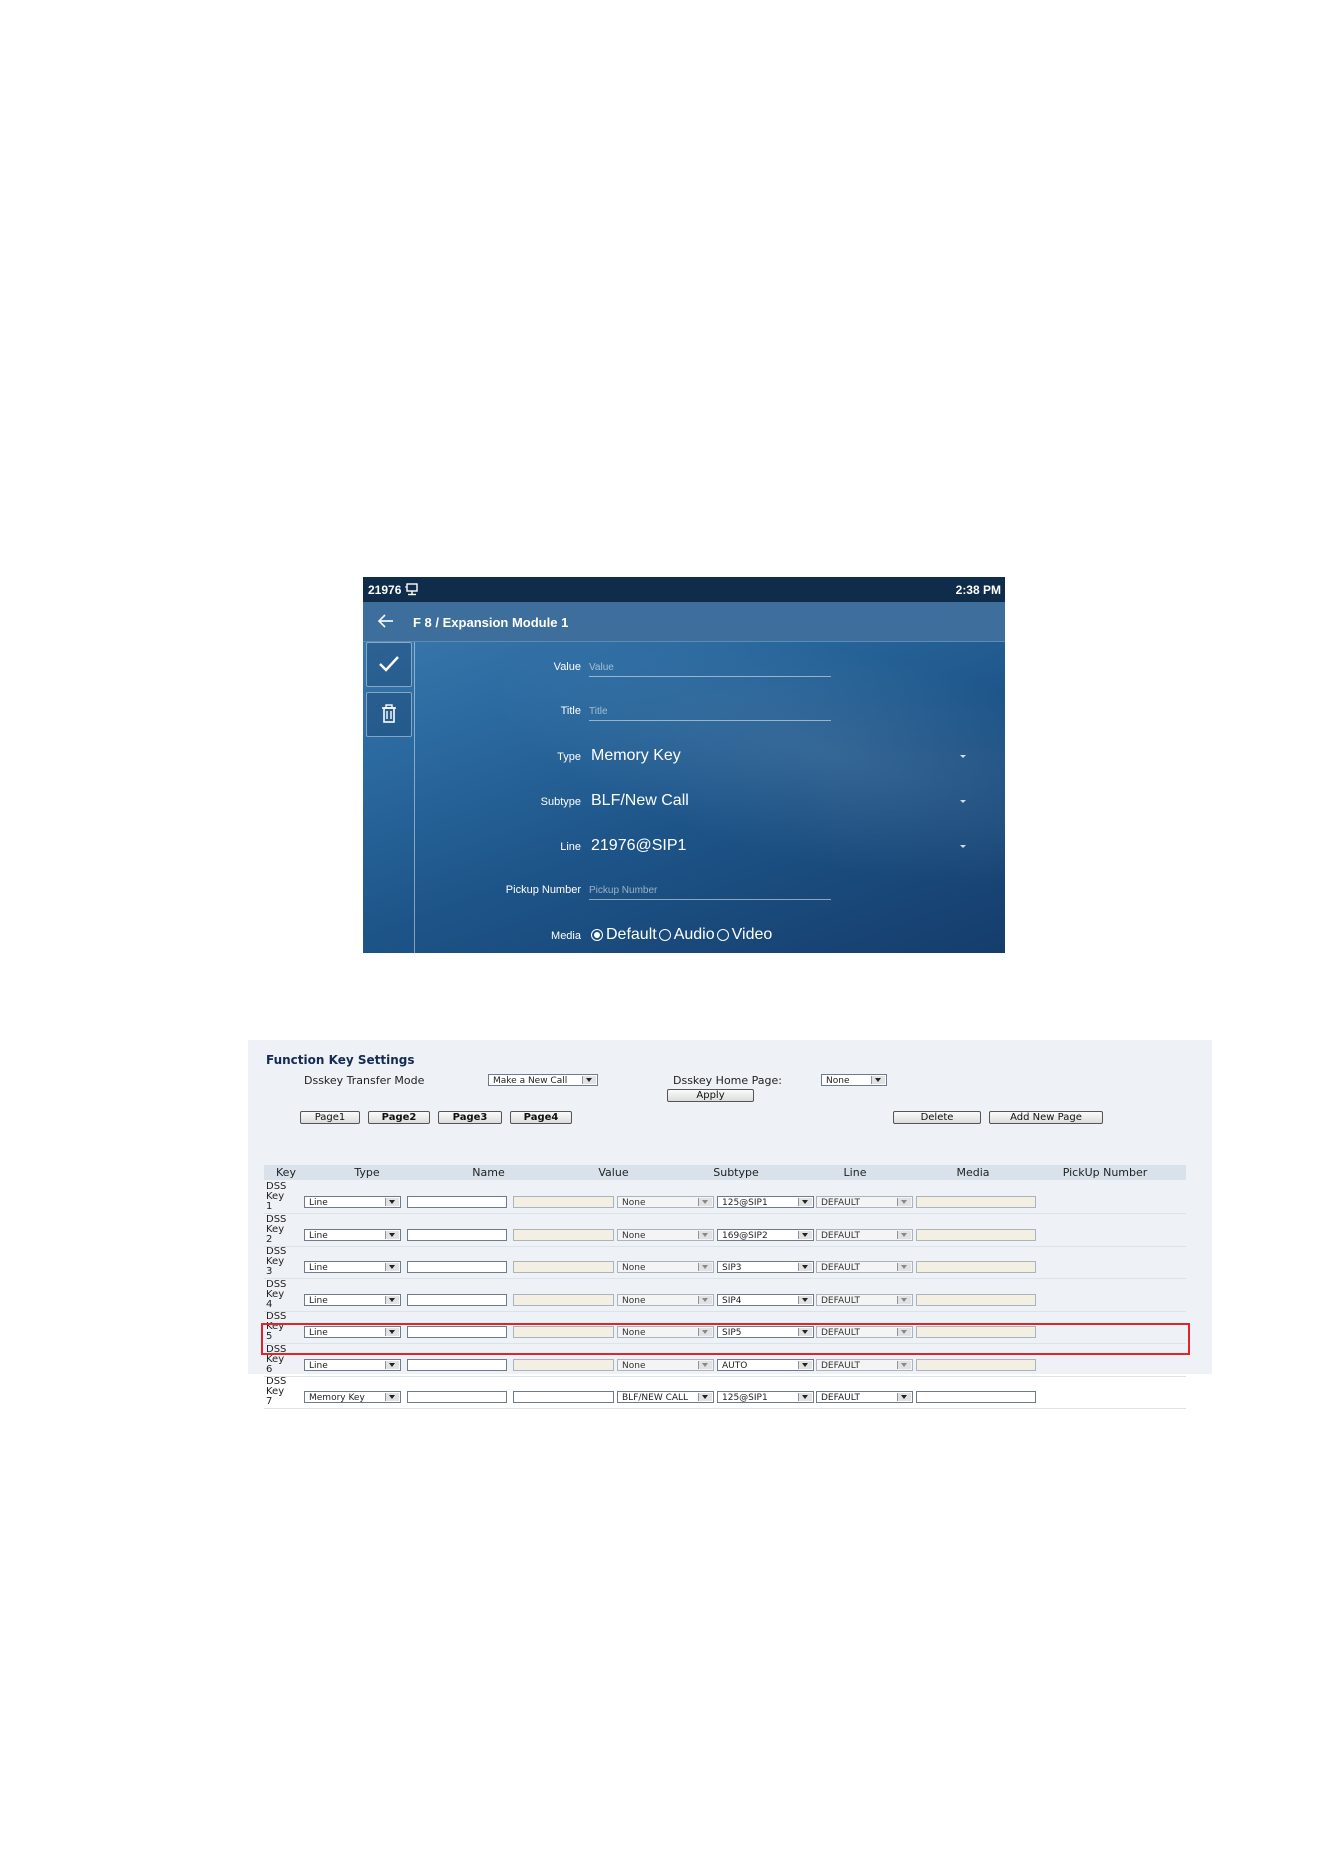 This screenshot has height=1872, width=1324. What do you see at coordinates (854, 1080) in the screenshot?
I see `home-page-select: None` at bounding box center [854, 1080].